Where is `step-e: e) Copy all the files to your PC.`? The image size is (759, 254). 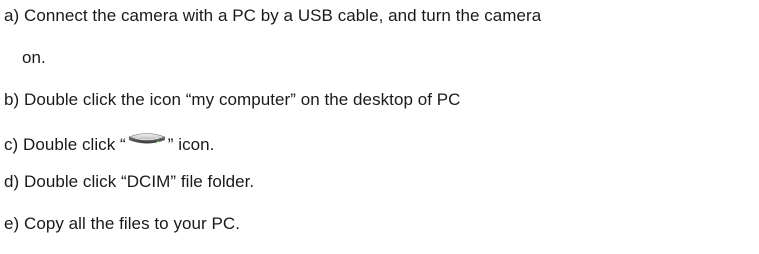
step-e: e) Copy all the files to your PC. is located at coordinates (122, 223).